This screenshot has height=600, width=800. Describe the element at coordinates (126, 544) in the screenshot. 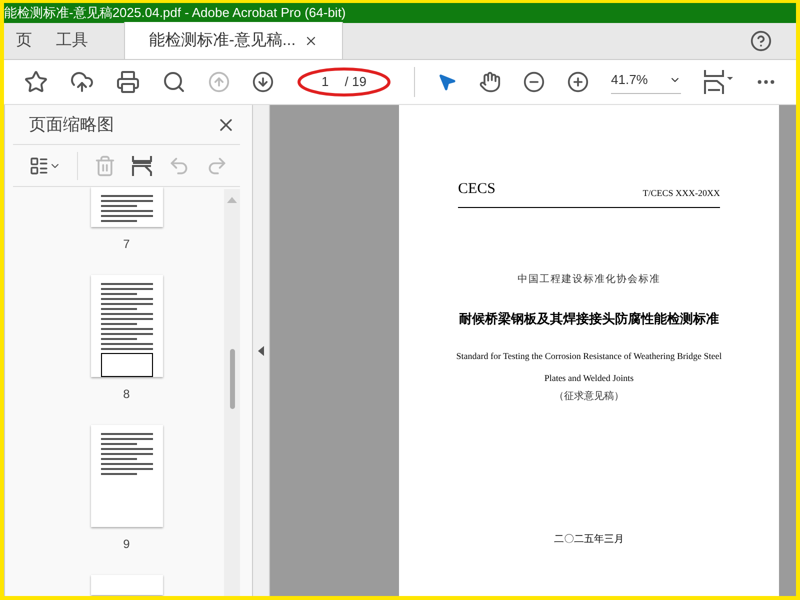

I see `page-number-label: 9` at that location.